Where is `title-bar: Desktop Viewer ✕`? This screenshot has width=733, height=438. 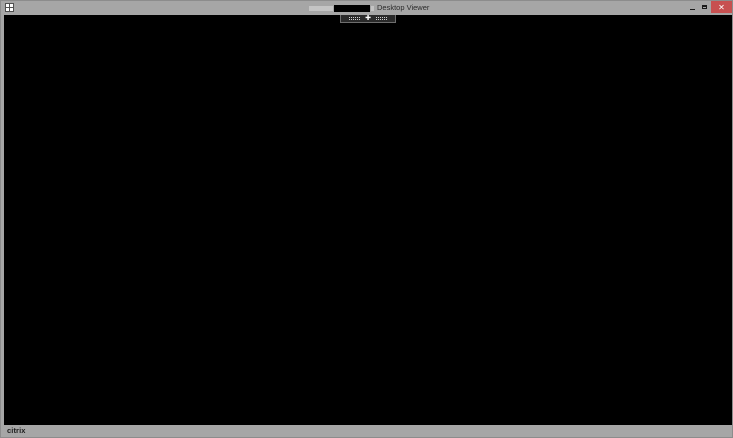
title-bar: Desktop Viewer ✕ is located at coordinates (366, 8).